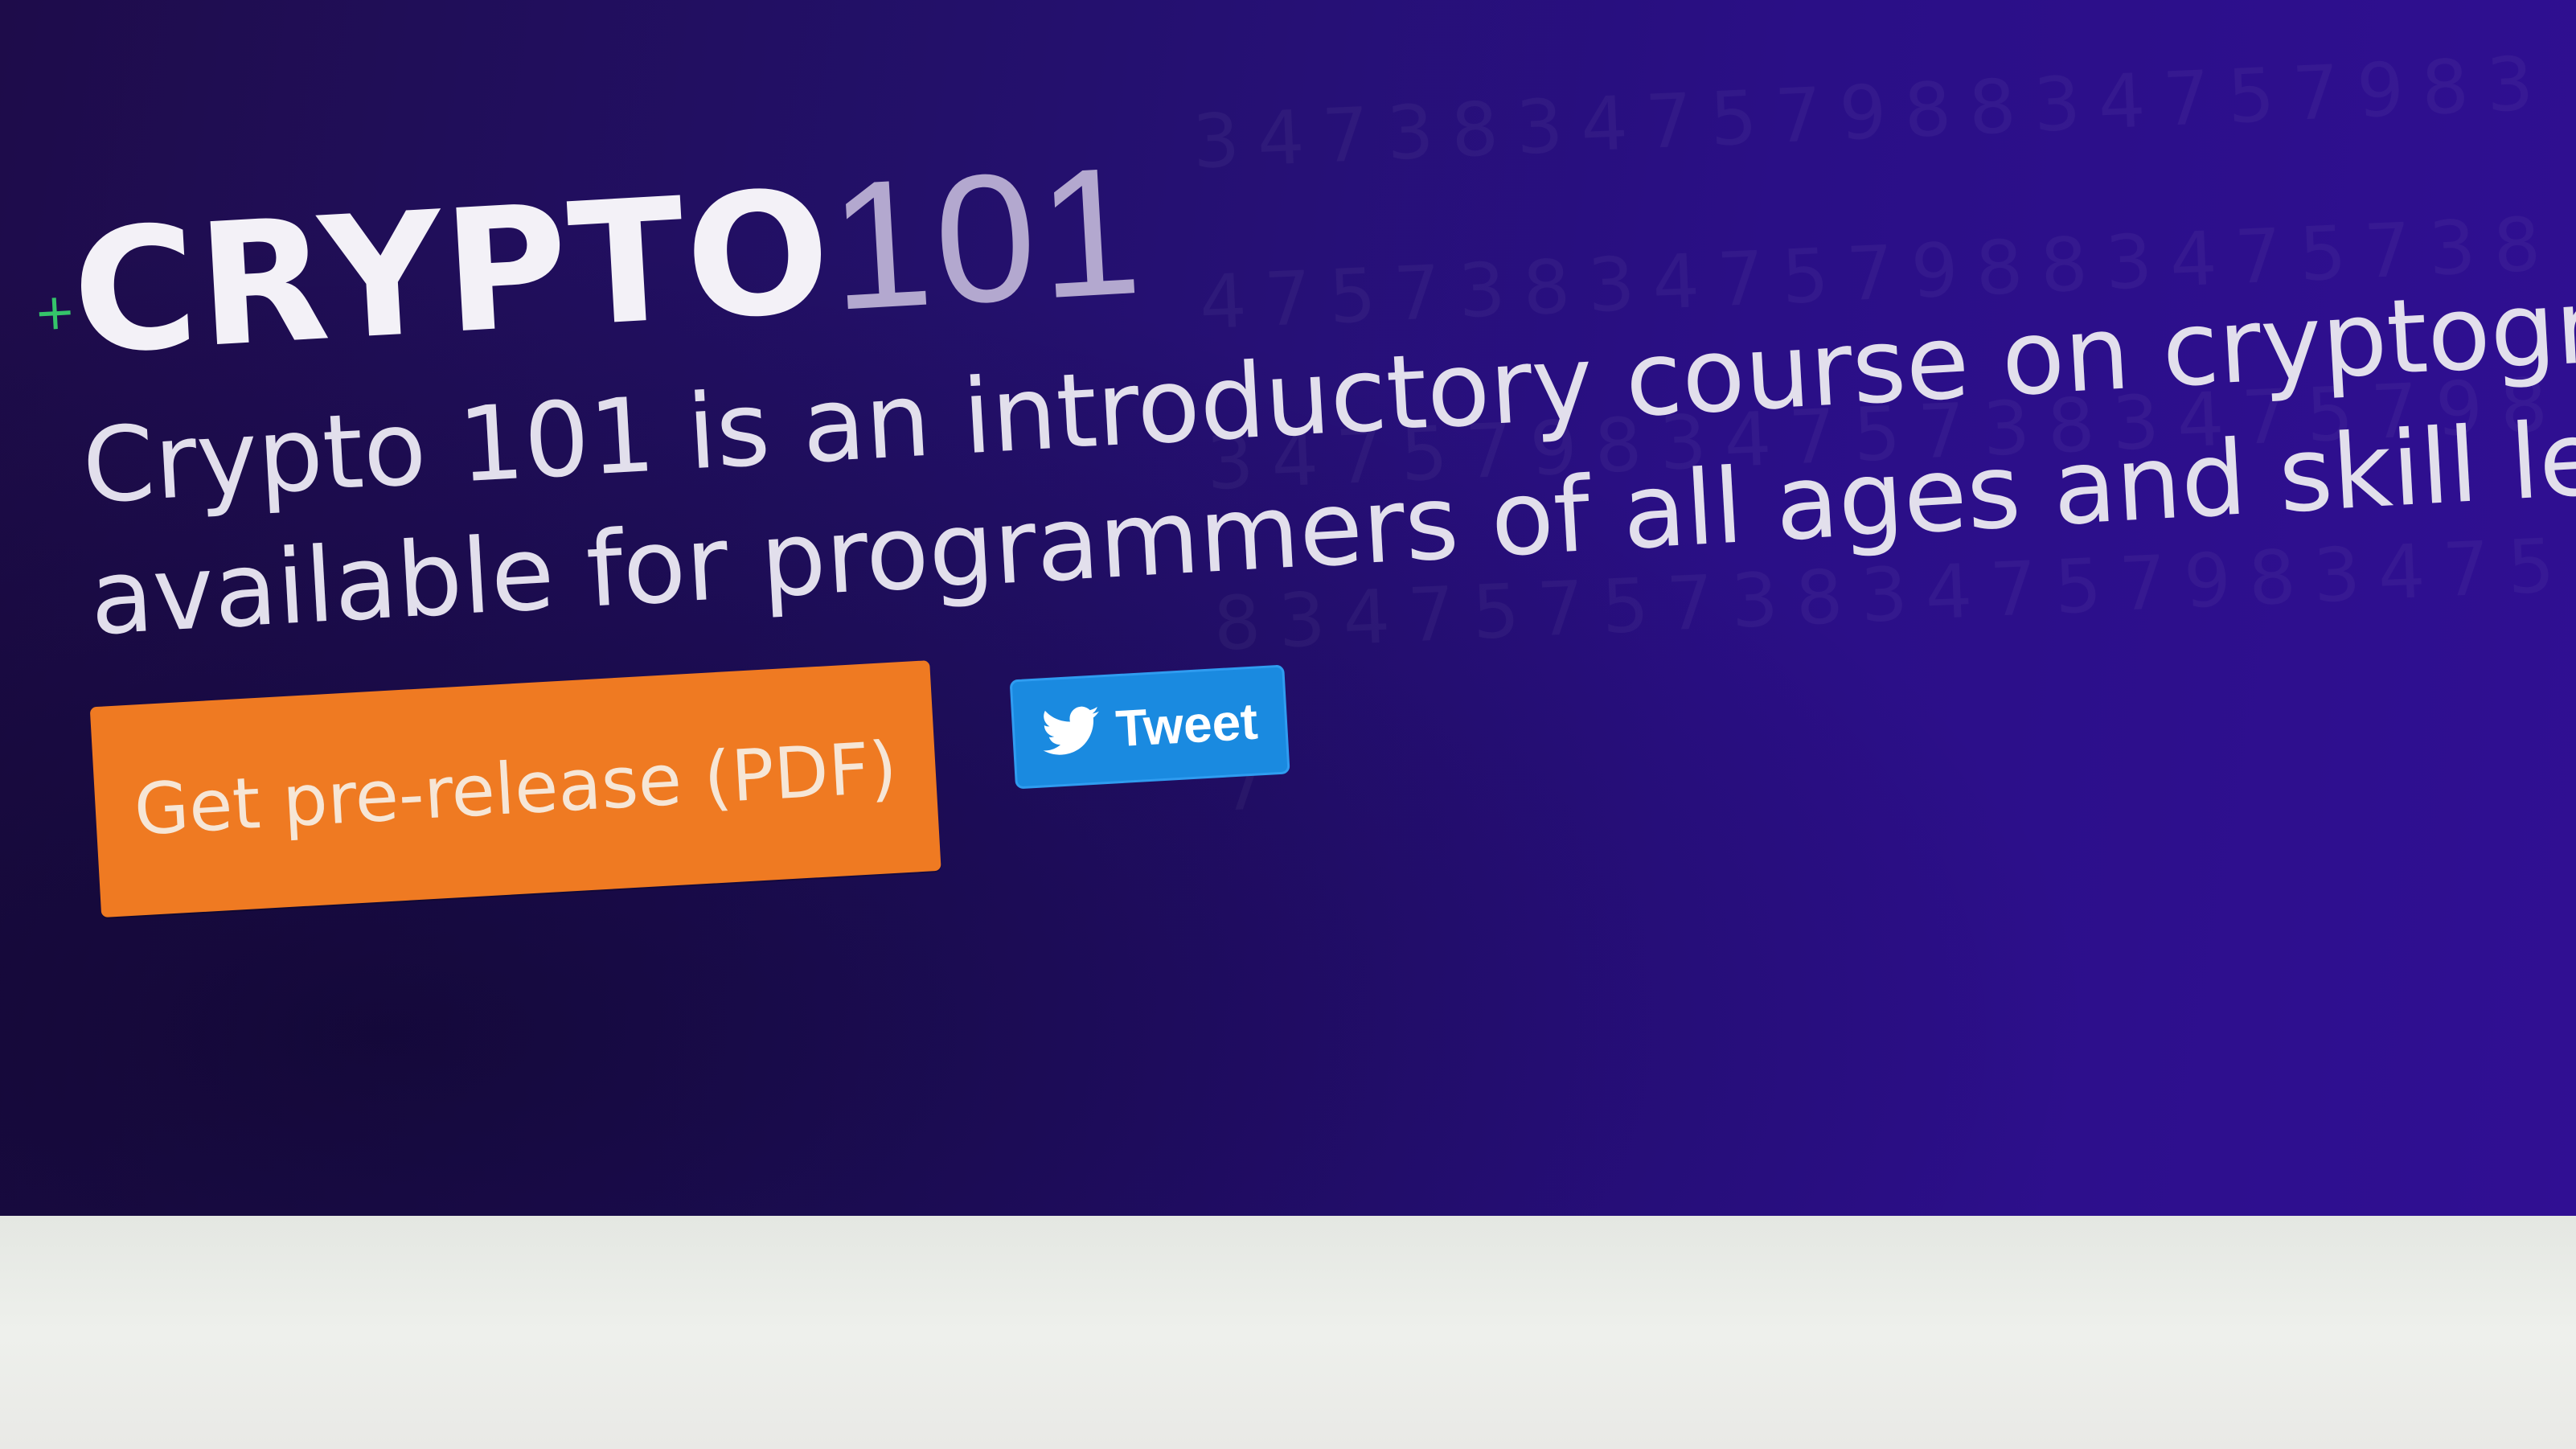 The height and width of the screenshot is (1449, 2576). Describe the element at coordinates (987, 237) in the screenshot. I see `logo-light-text: 101` at that location.